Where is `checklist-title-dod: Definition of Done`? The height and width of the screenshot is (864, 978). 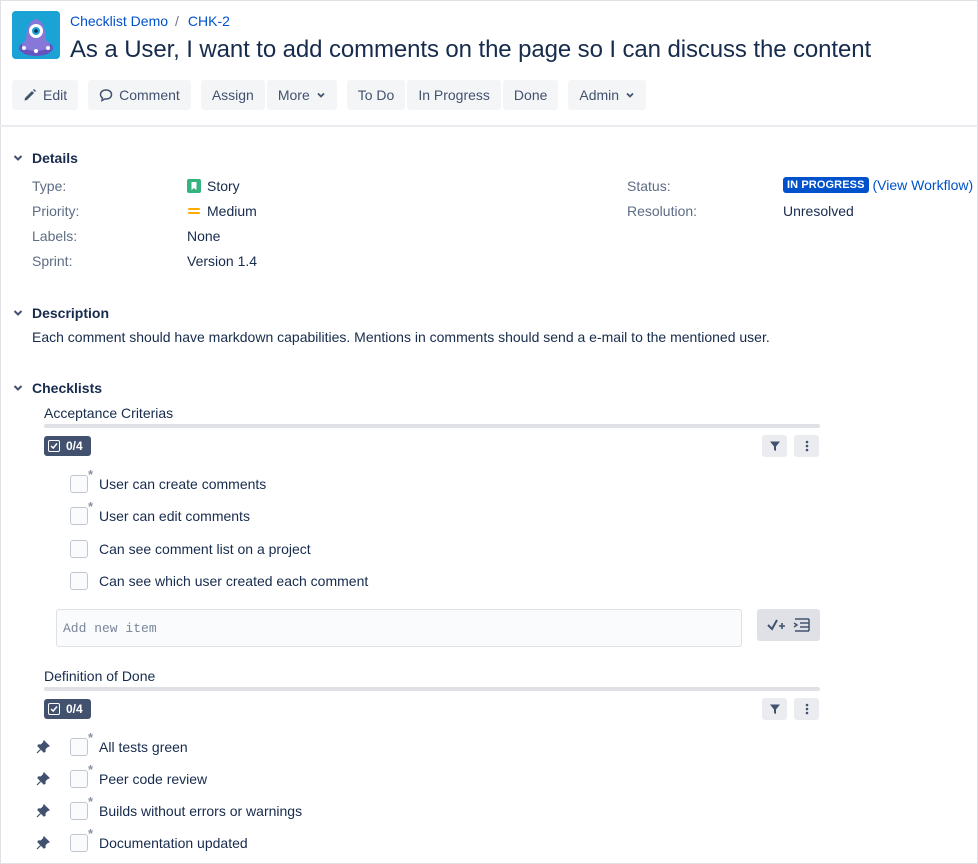
checklist-title-dod: Definition of Done is located at coordinates (100, 676).